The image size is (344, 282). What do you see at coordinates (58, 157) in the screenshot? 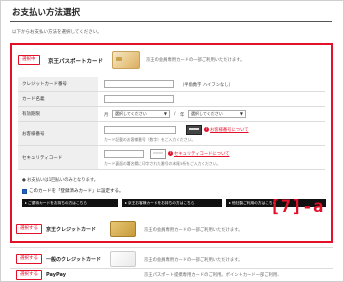
I see `label-security-code: セキュリティコード` at bounding box center [58, 157].